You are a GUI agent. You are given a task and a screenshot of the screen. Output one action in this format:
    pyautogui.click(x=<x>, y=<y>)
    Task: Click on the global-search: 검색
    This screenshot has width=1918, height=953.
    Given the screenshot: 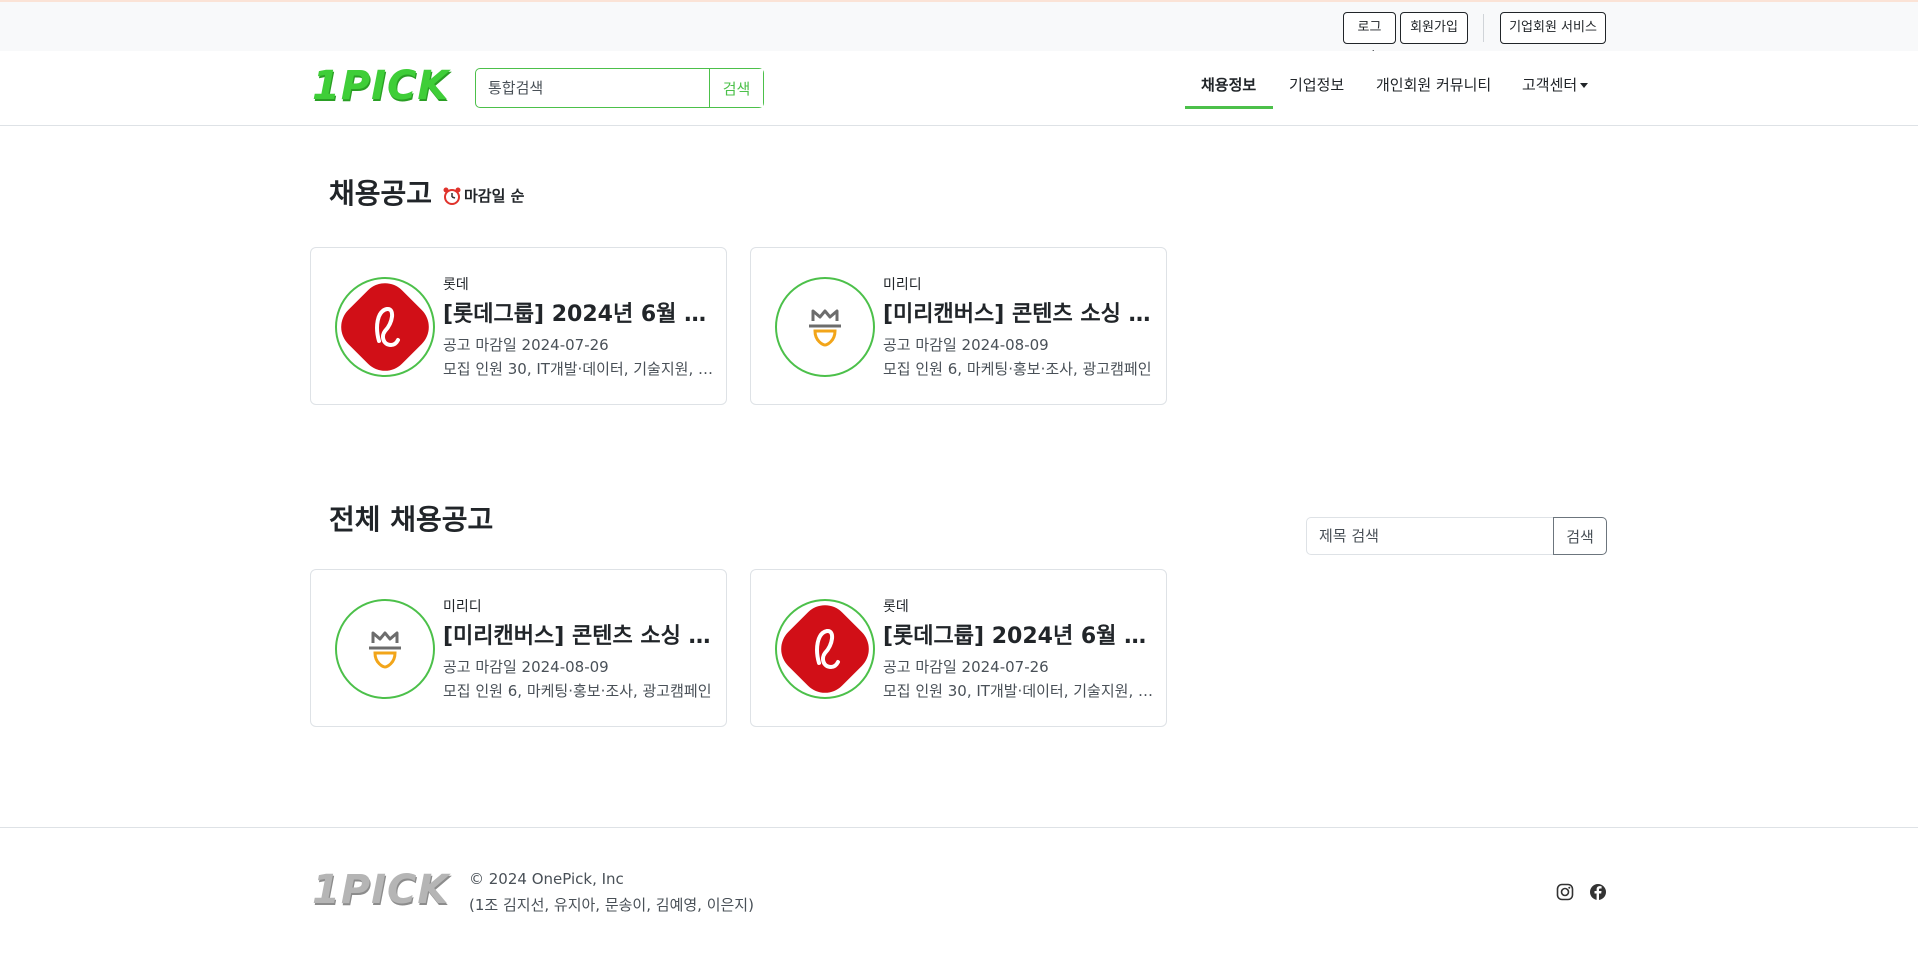 What is the action you would take?
    pyautogui.click(x=619, y=88)
    